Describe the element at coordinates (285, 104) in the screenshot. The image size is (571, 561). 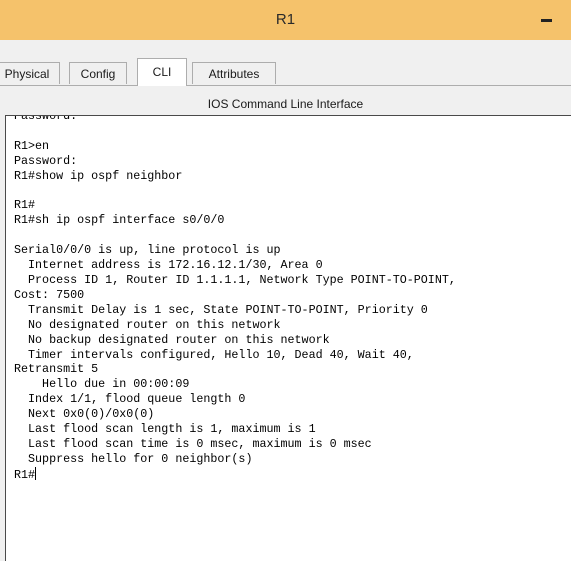
I see `cli-header: IOS Command Line Interface` at that location.